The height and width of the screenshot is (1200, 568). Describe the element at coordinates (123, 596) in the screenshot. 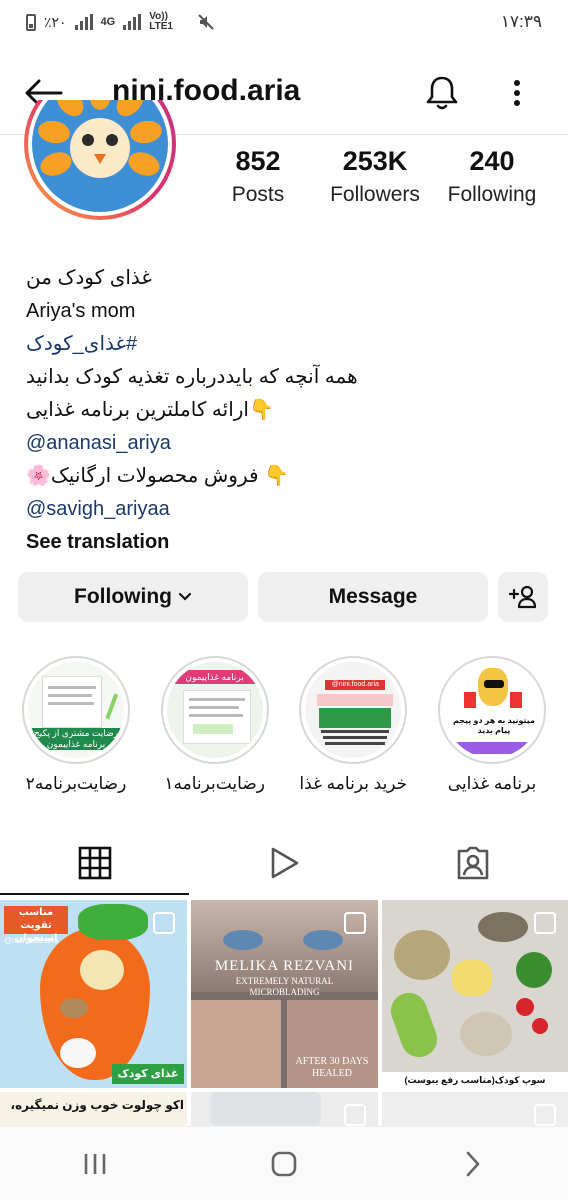

I see `following-label: Following` at that location.